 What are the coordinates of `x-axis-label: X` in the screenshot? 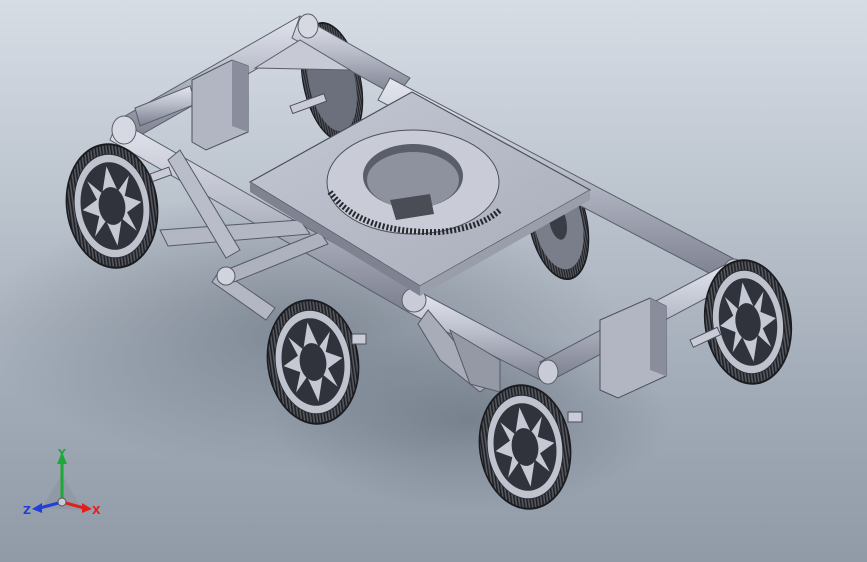 It's located at (96, 510).